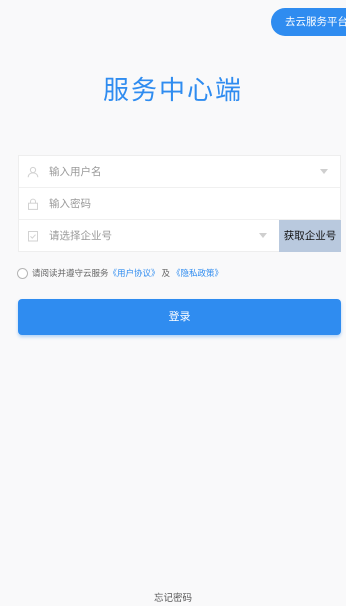 The height and width of the screenshot is (606, 346). What do you see at coordinates (179, 317) in the screenshot?
I see `login-button: 登录` at bounding box center [179, 317].